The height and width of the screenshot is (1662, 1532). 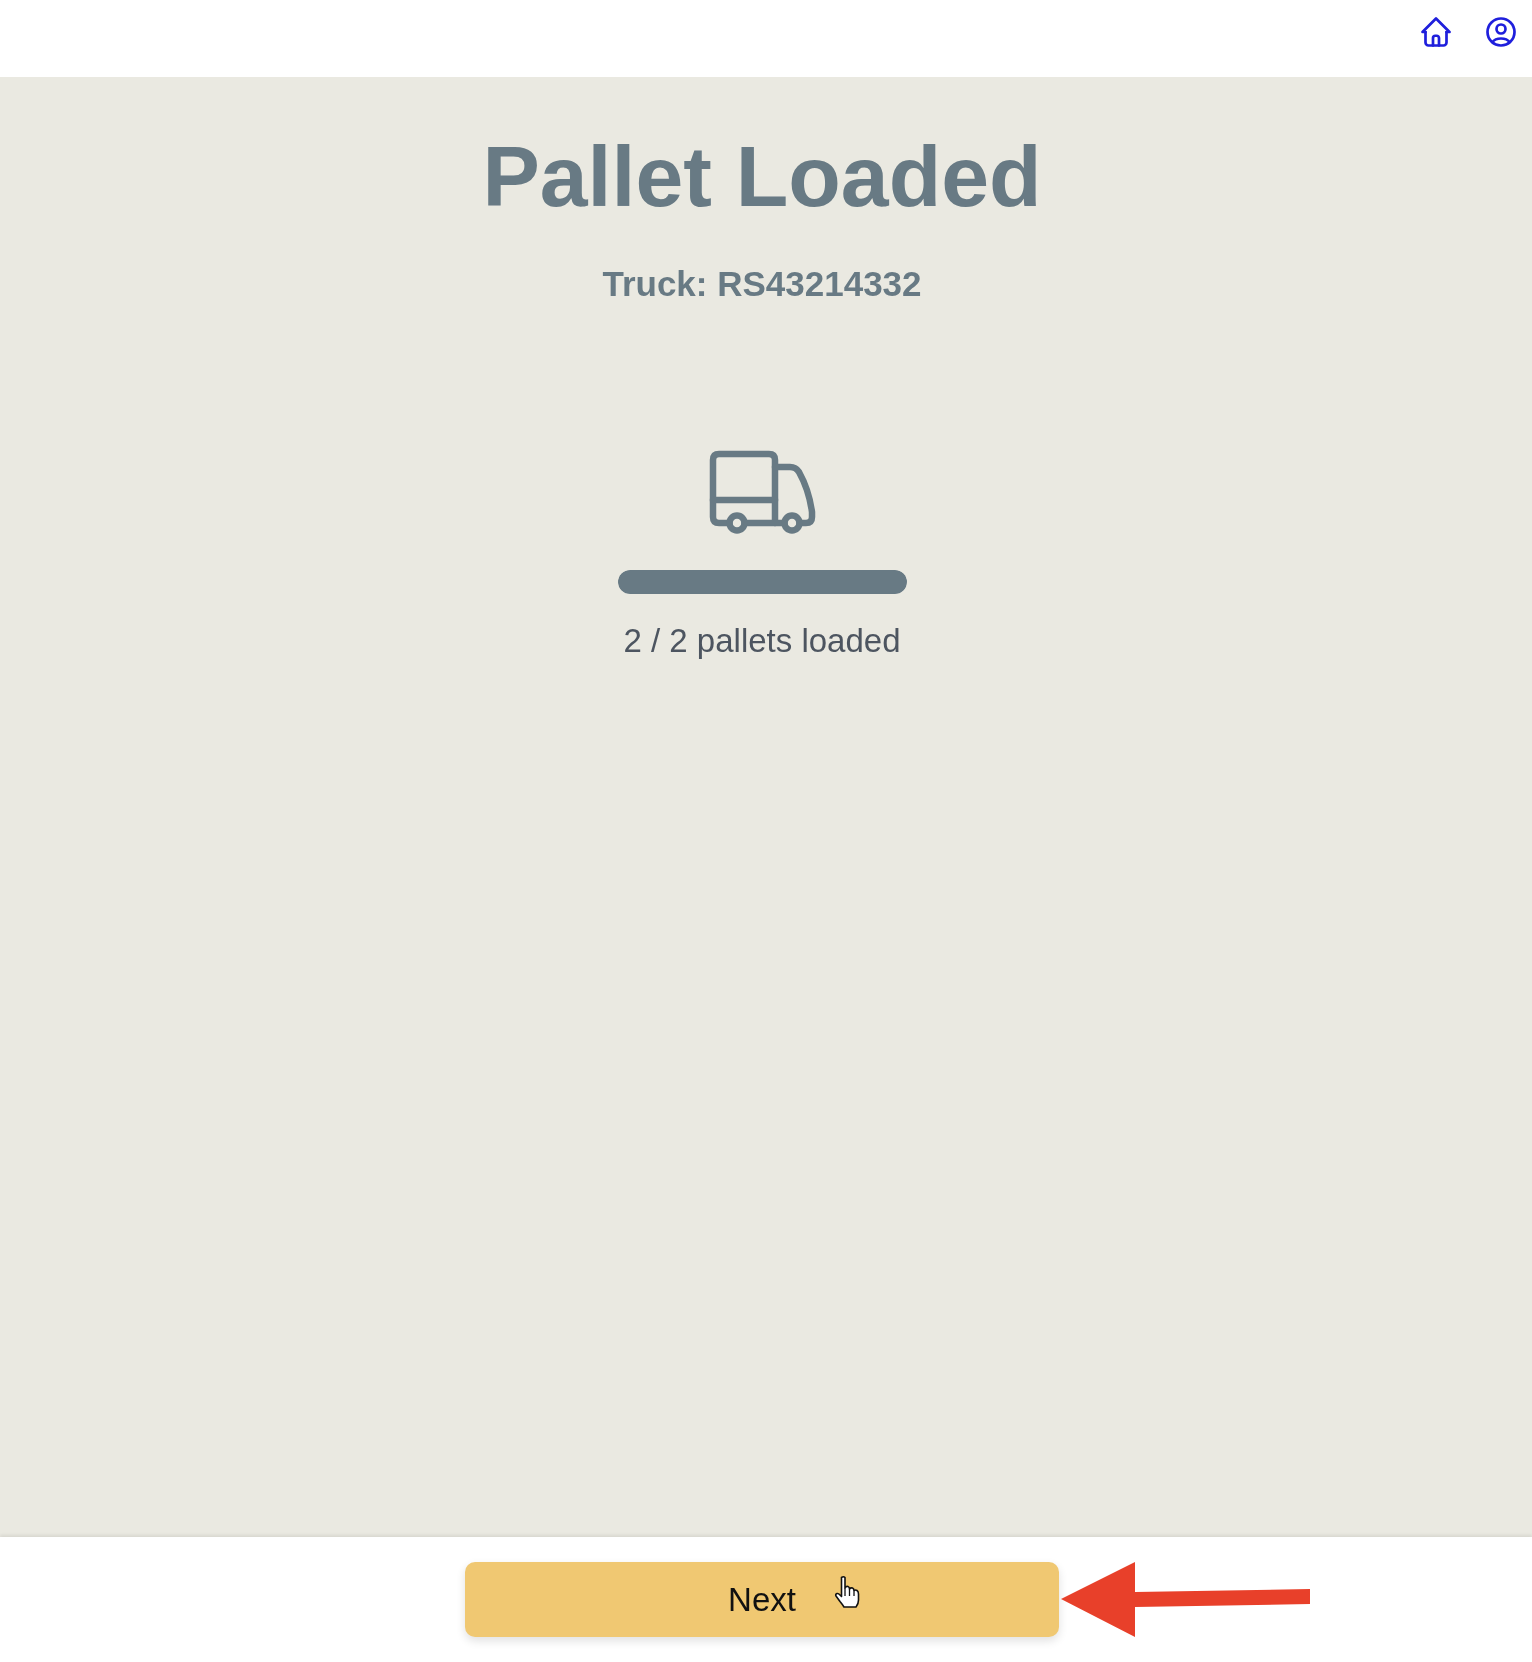 I want to click on next-button: Next, so click(x=762, y=1599).